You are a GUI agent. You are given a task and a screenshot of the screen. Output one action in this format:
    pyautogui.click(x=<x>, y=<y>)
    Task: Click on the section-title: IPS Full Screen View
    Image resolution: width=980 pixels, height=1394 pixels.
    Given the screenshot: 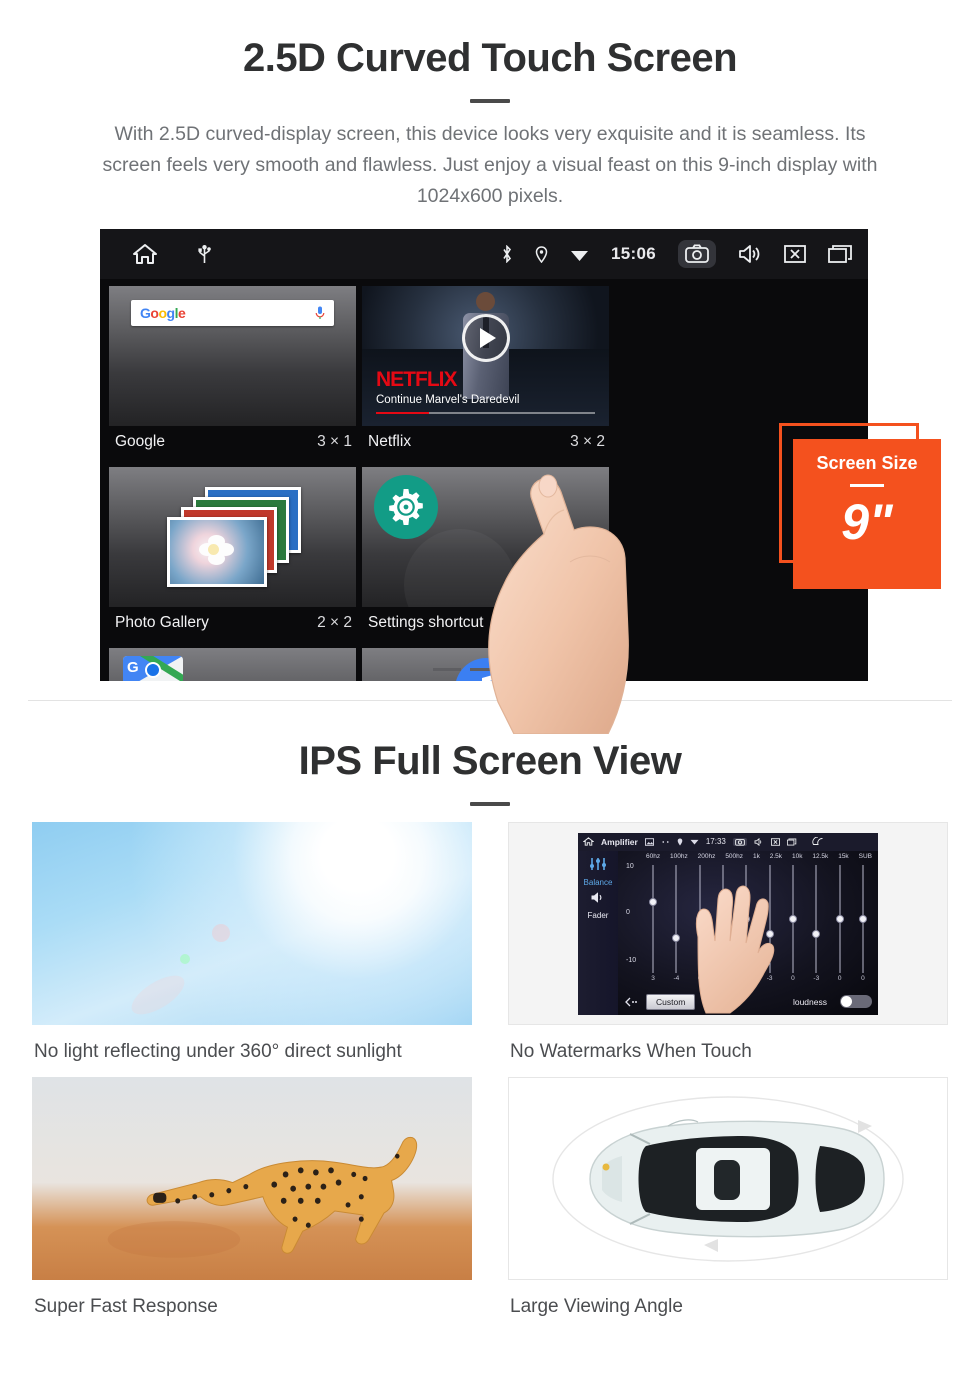 What is the action you would take?
    pyautogui.click(x=490, y=761)
    